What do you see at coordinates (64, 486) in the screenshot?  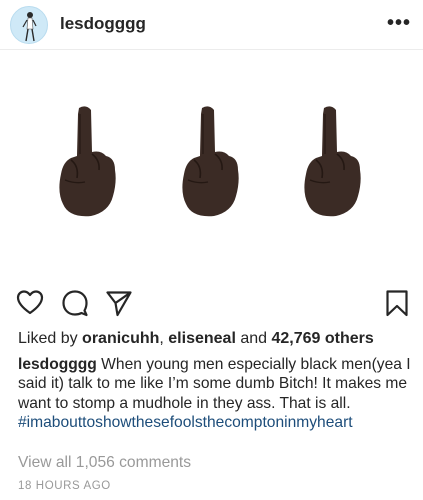 I see `post-timestamp: 18 HOURS AGO` at bounding box center [64, 486].